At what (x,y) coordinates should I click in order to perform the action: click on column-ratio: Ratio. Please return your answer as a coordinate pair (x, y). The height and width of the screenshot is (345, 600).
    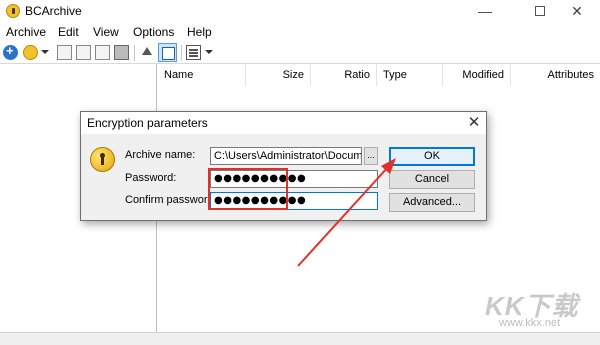
    Looking at the image, I should click on (344, 75).